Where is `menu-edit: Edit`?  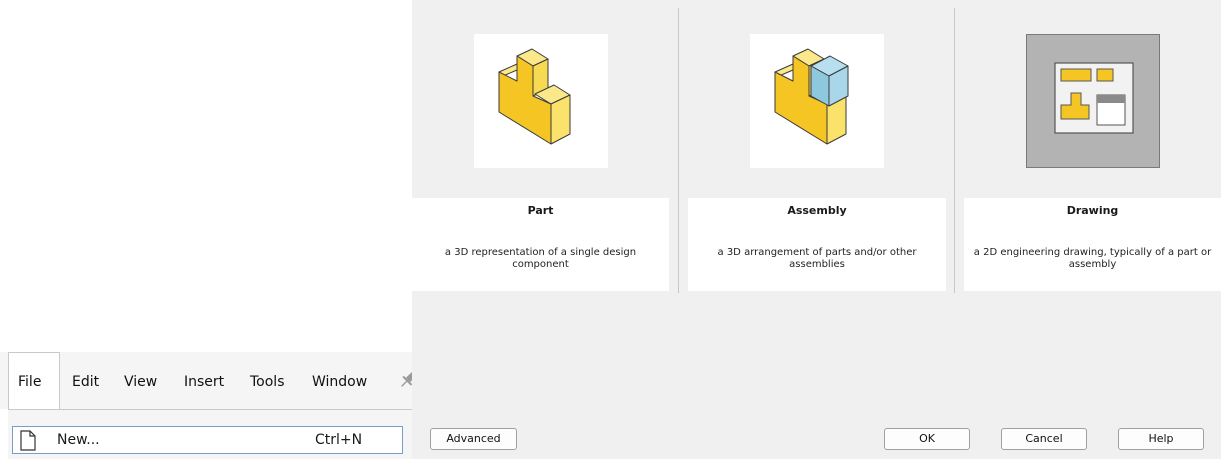 menu-edit: Edit is located at coordinates (85, 382).